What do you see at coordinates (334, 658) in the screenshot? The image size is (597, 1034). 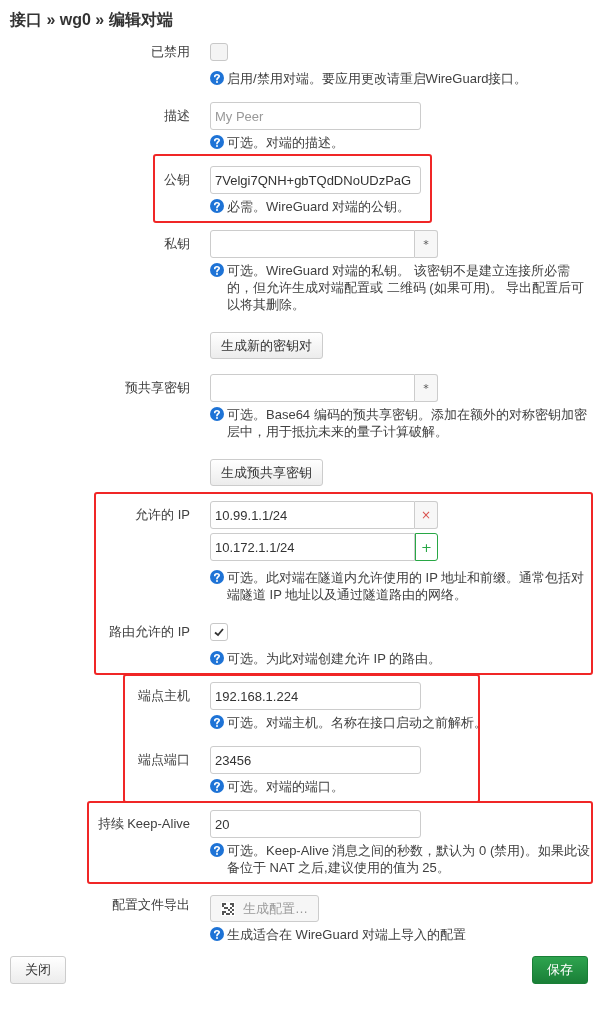 I see `help-text: 可选。为此对端创建允许 IP 的路由。` at bounding box center [334, 658].